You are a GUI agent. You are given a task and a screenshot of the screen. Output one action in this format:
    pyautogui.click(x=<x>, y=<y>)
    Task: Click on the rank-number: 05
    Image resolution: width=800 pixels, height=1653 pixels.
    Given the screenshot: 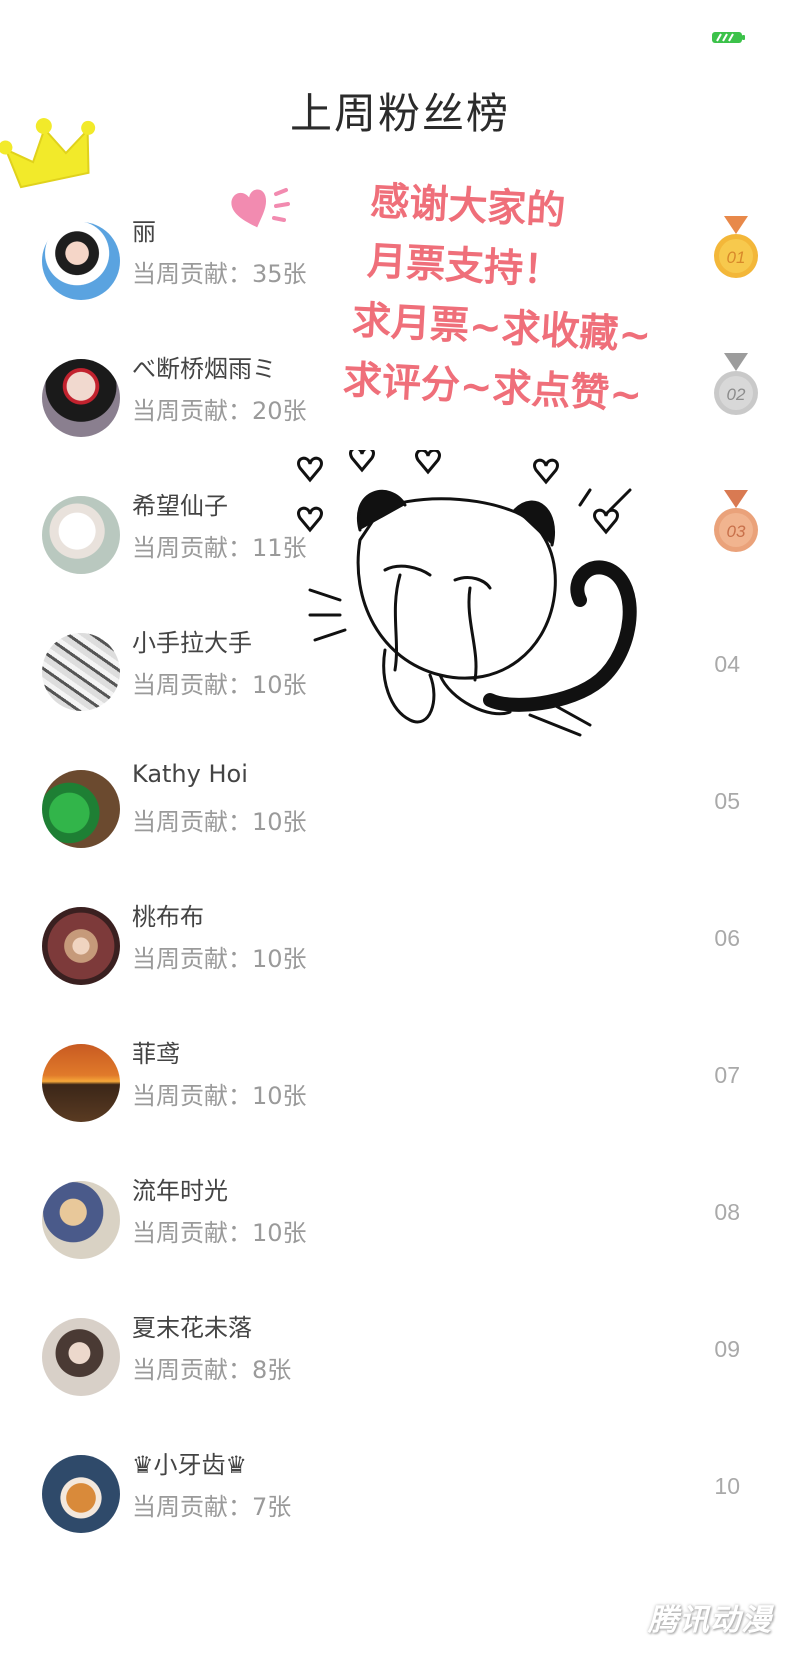 What is the action you would take?
    pyautogui.click(x=727, y=801)
    